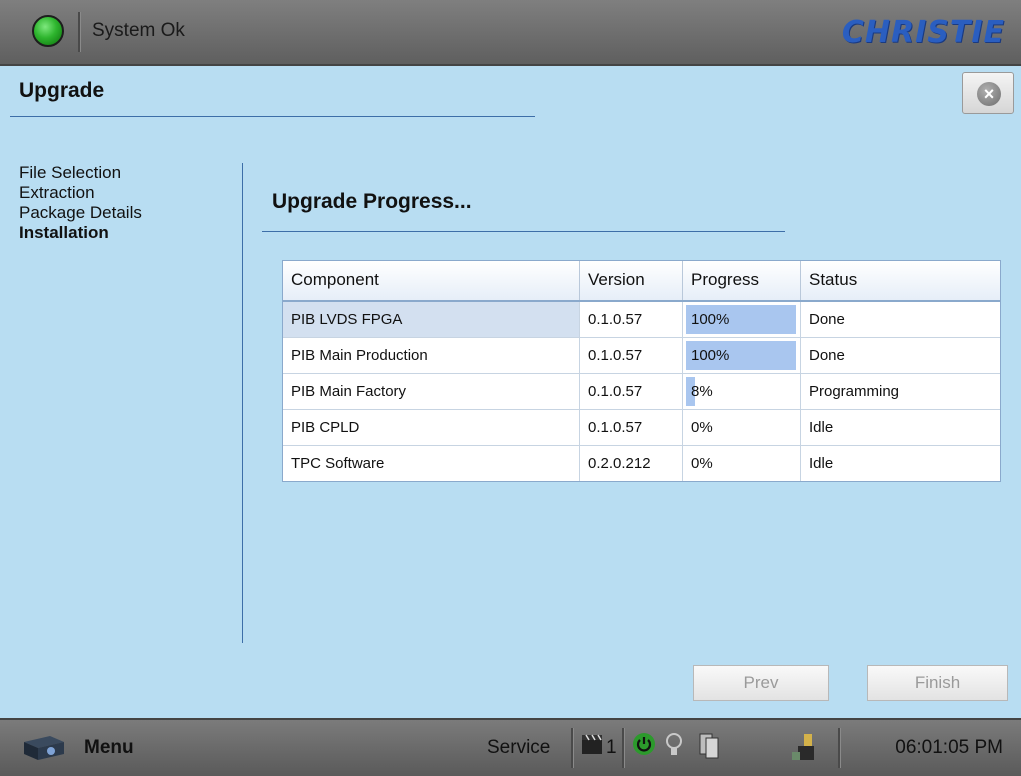 The width and height of the screenshot is (1021, 776). I want to click on projector-menu-icon, so click(44, 747).